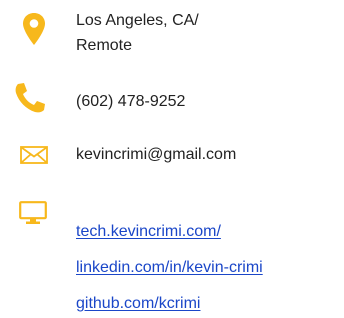 The width and height of the screenshot is (344, 318). What do you see at coordinates (137, 20) in the screenshot?
I see `location-line-1: Los Angeles, CA/` at bounding box center [137, 20].